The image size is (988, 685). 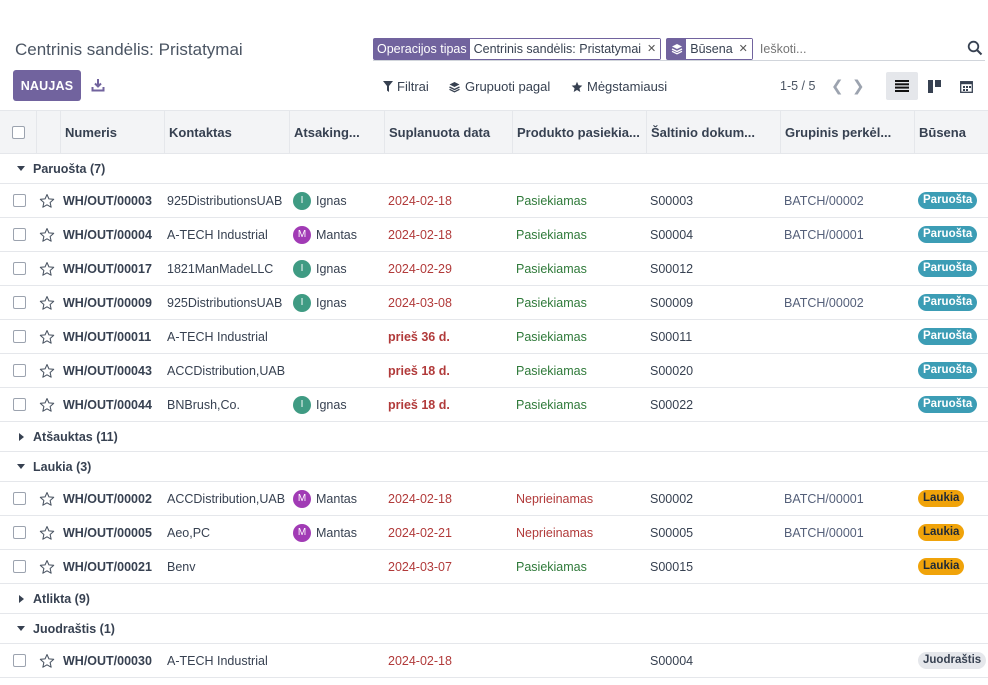 I want to click on search-input, so click(x=871, y=48).